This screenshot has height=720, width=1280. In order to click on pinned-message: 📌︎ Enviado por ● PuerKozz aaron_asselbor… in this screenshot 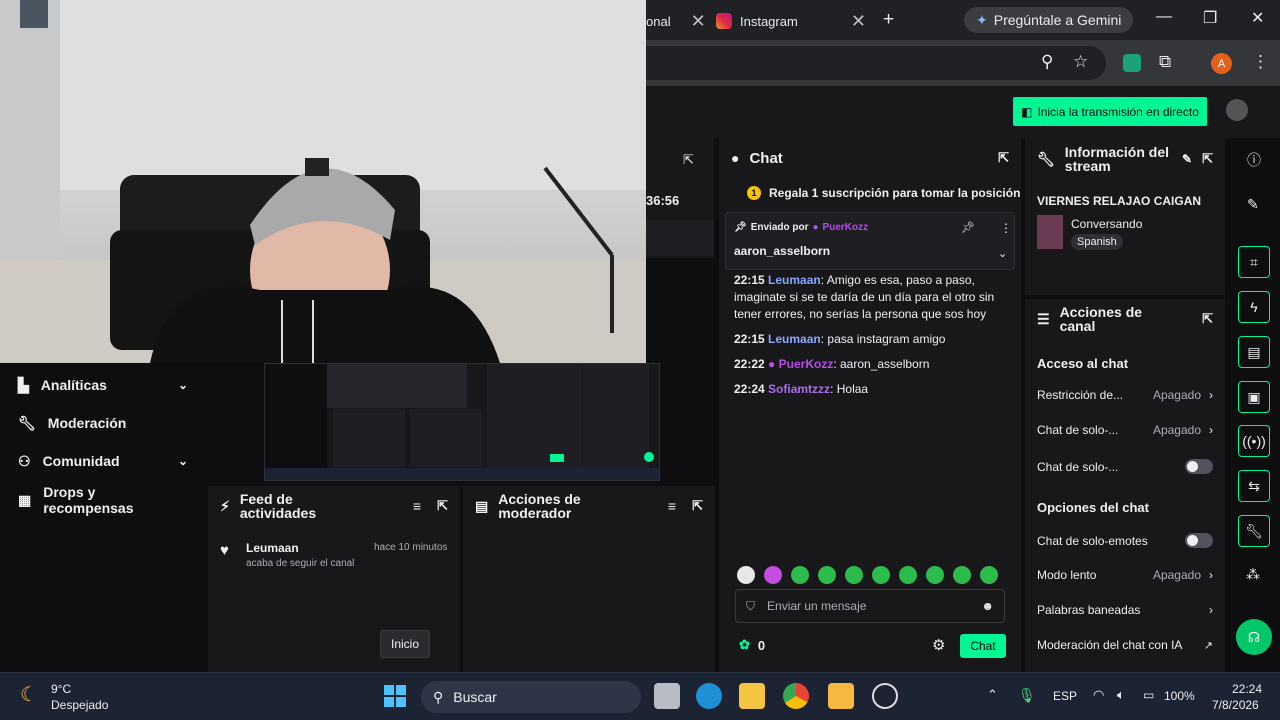, I will do `click(870, 241)`.